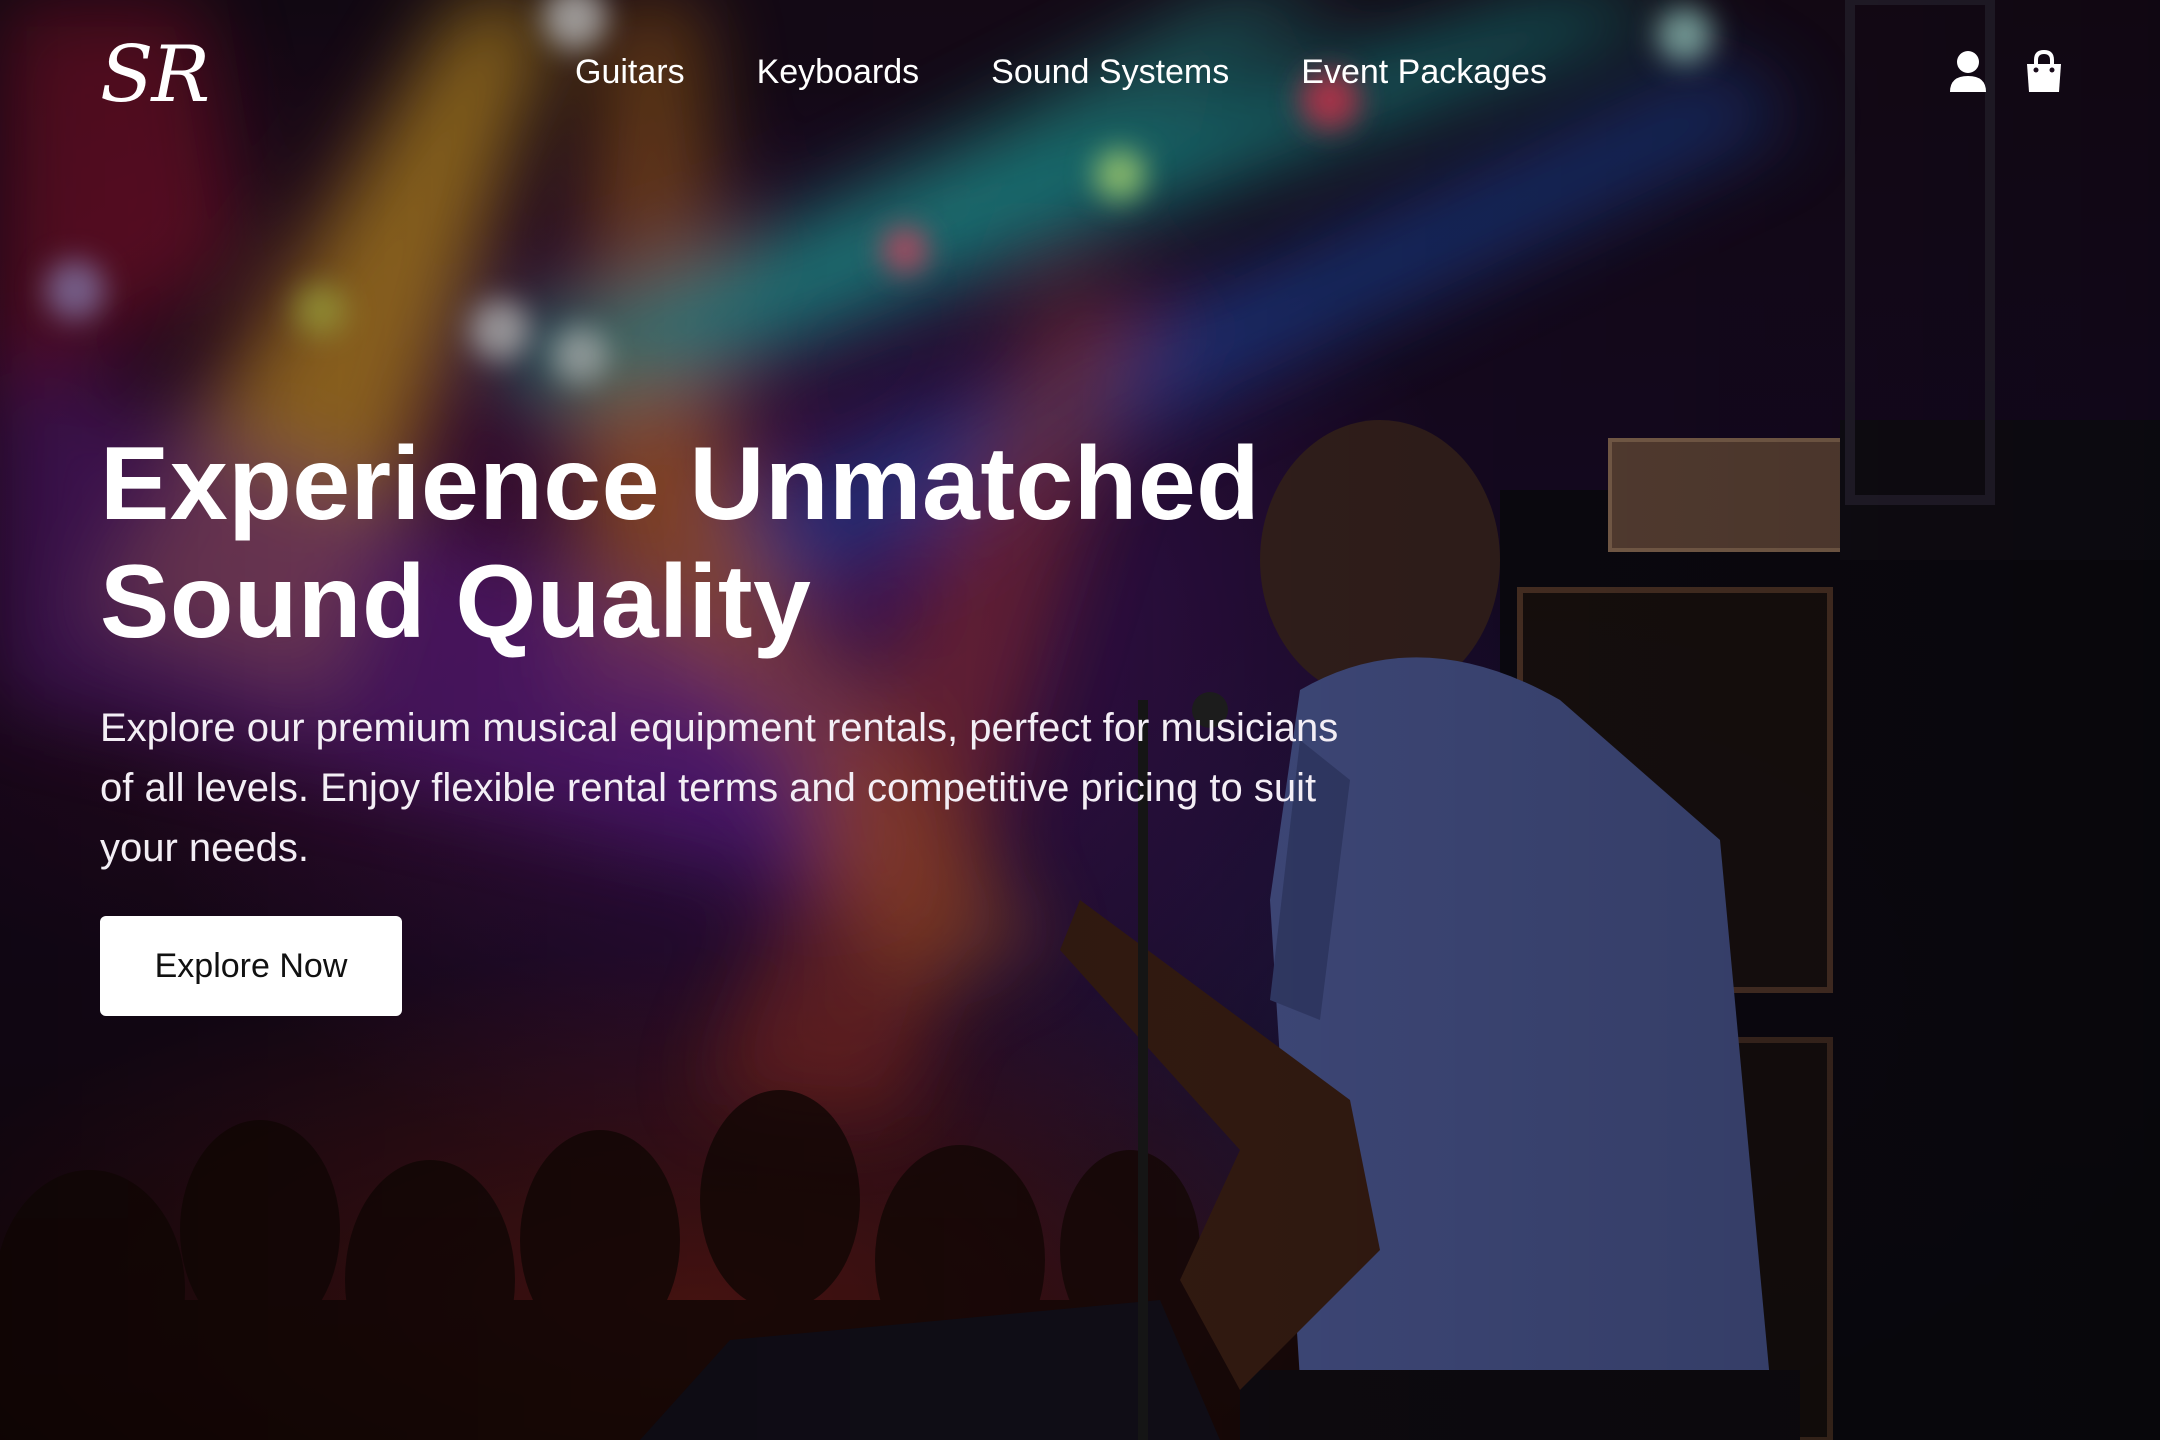 Image resolution: width=2160 pixels, height=1440 pixels. What do you see at coordinates (1424, 72) in the screenshot?
I see `nav-link-event-packages: Event Packages` at bounding box center [1424, 72].